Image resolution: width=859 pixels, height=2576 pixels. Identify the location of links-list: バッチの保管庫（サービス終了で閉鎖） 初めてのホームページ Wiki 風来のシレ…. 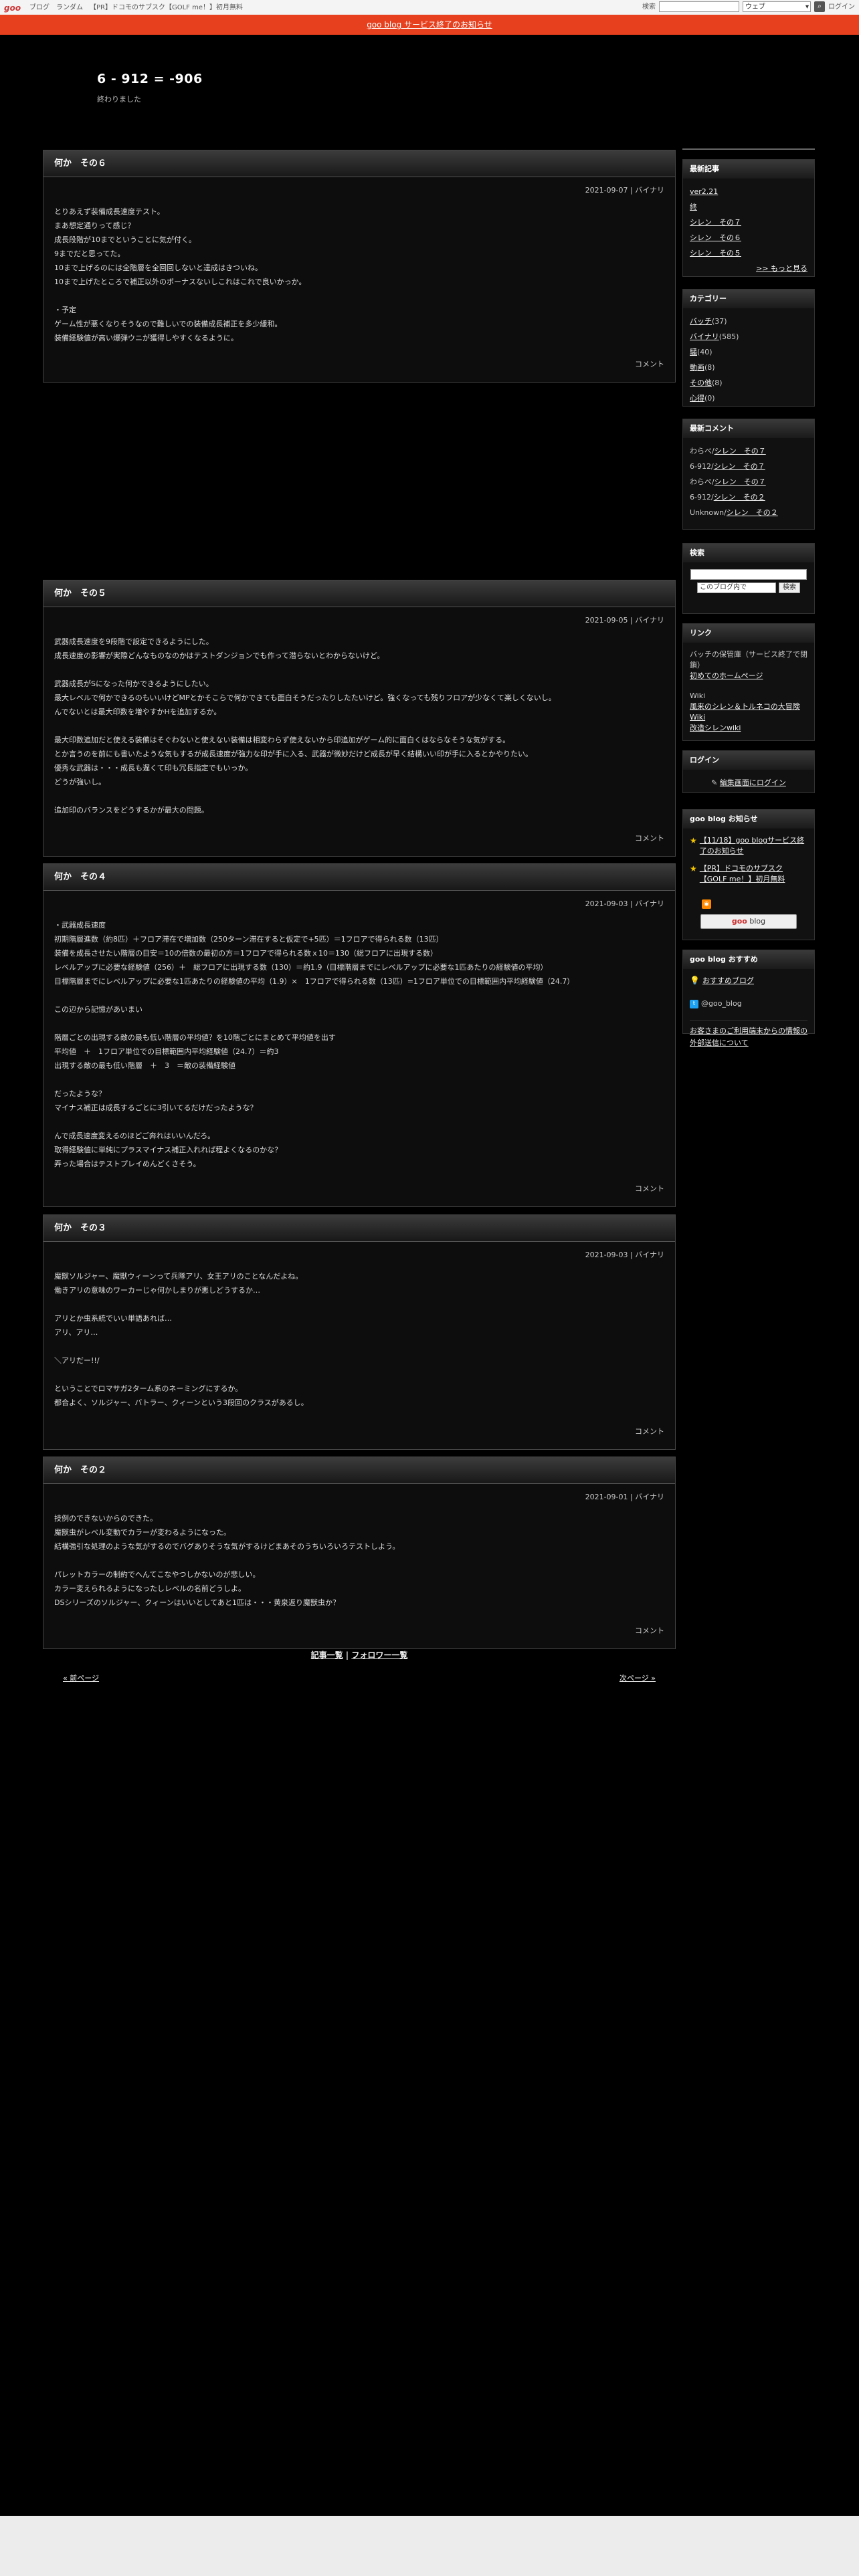
(748, 691).